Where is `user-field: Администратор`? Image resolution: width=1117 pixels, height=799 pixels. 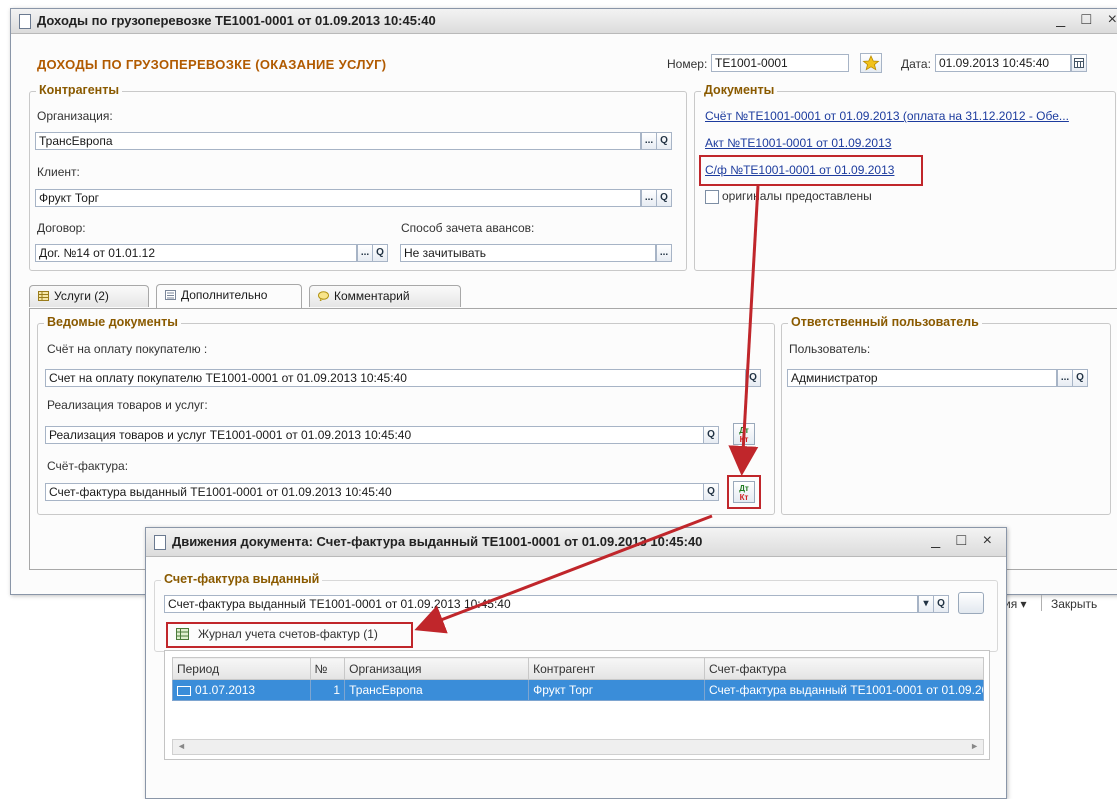 user-field: Администратор is located at coordinates (922, 378).